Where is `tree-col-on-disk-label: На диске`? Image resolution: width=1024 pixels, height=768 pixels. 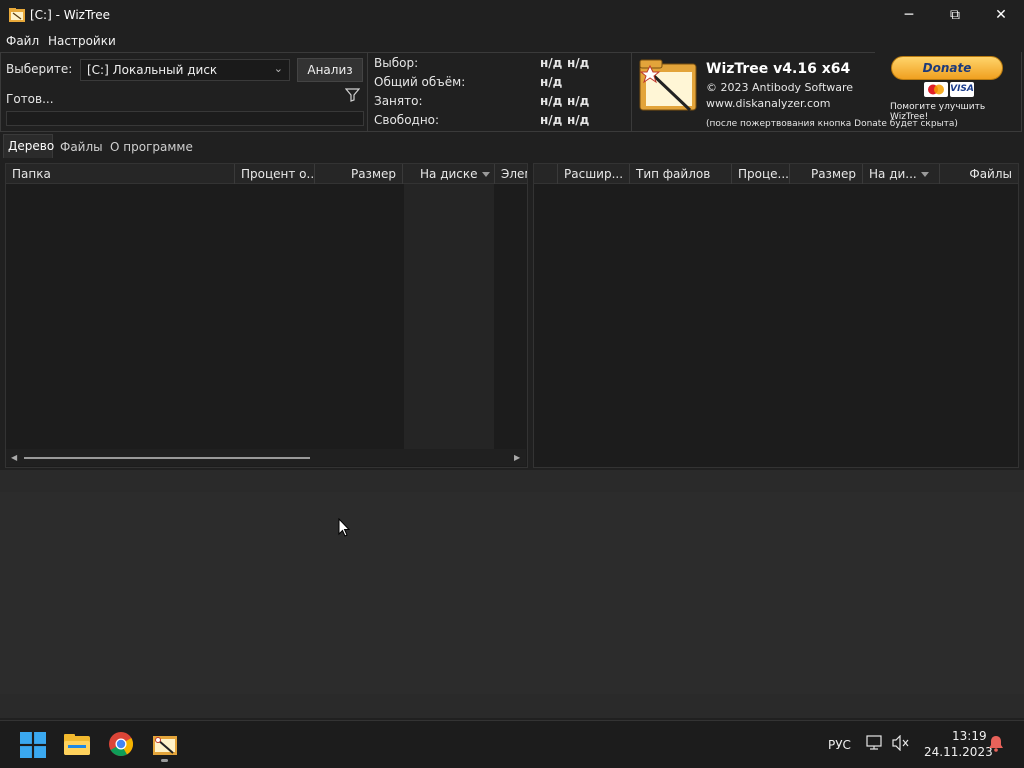 tree-col-on-disk-label: На диске is located at coordinates (449, 174).